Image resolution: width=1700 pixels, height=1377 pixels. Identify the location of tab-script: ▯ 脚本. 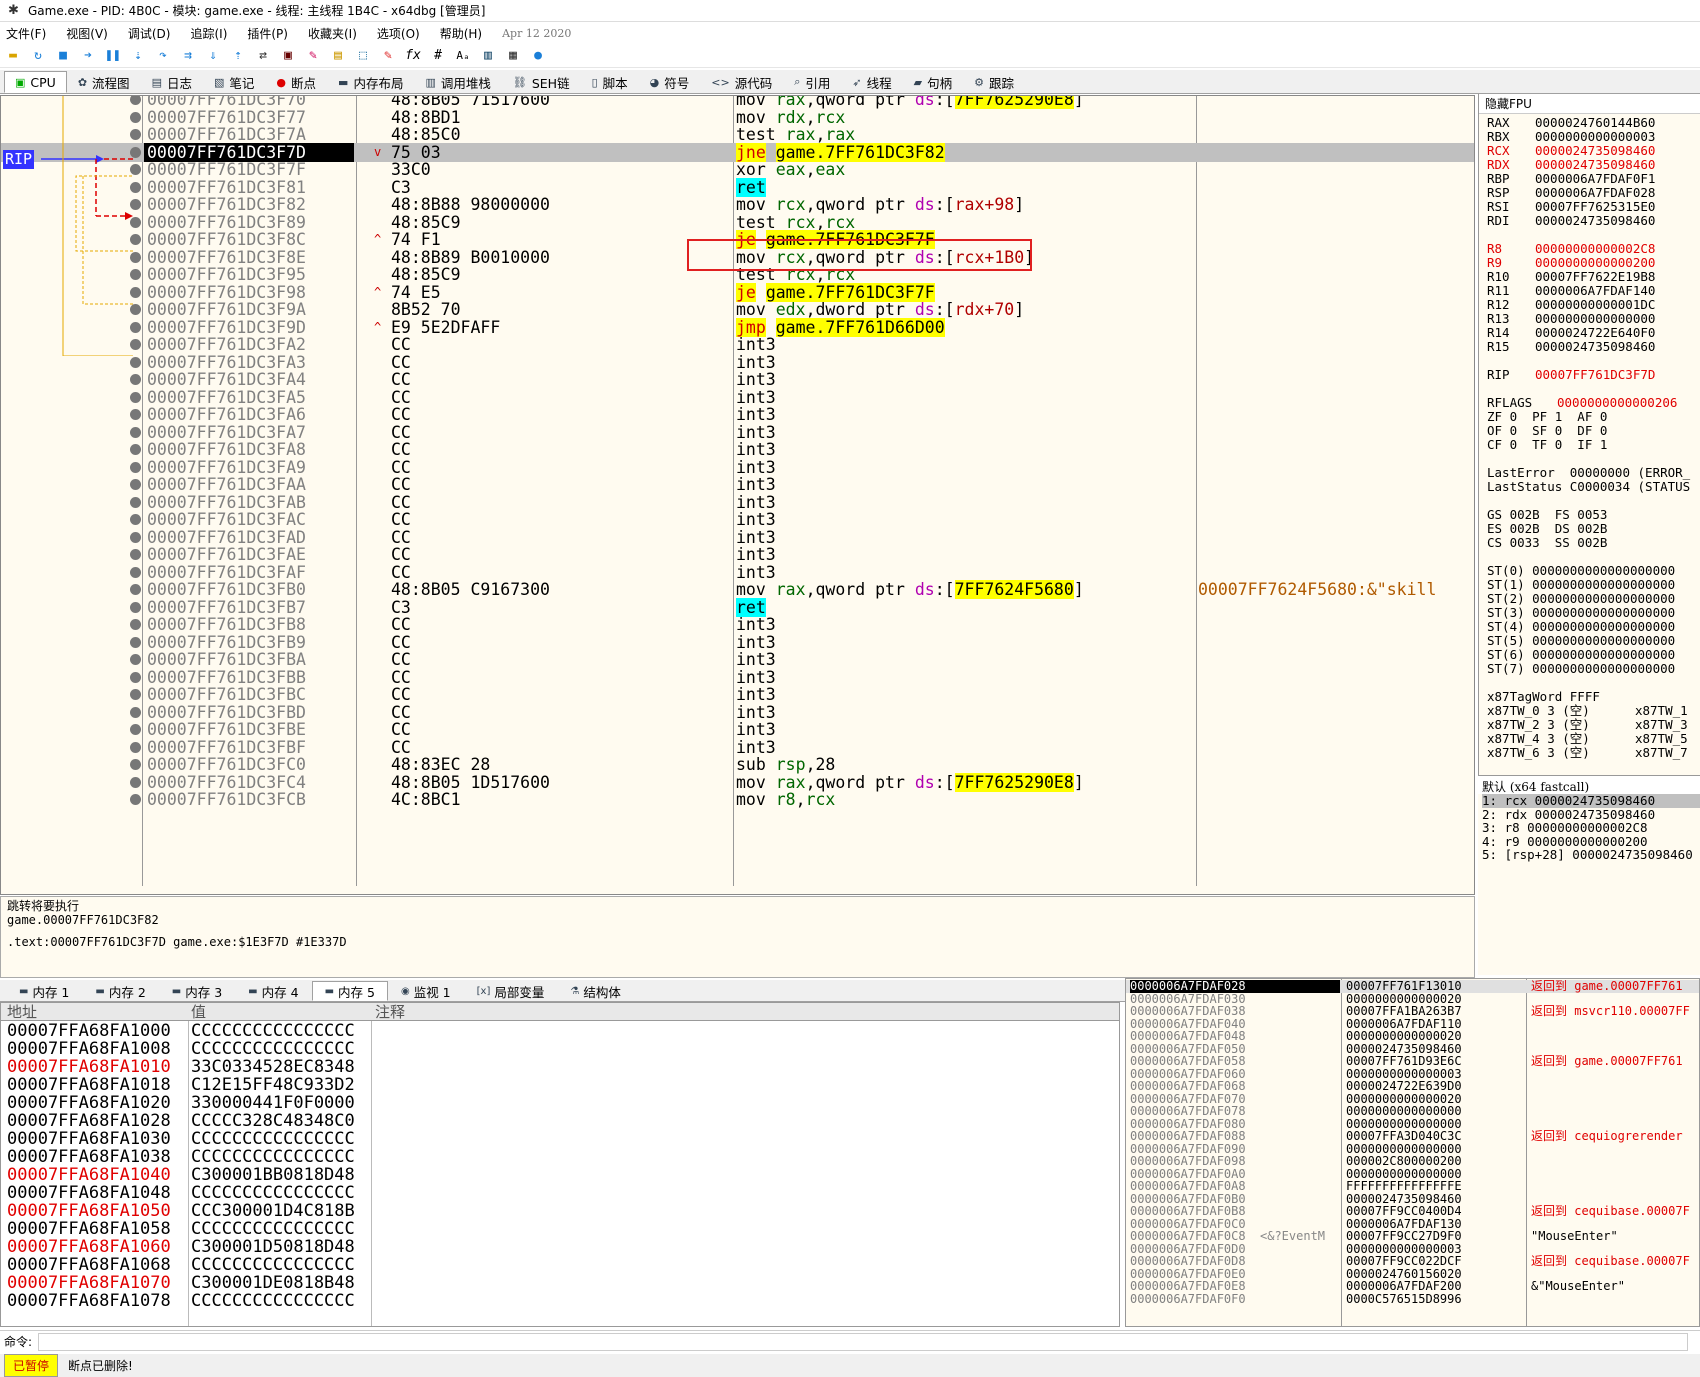
(610, 82).